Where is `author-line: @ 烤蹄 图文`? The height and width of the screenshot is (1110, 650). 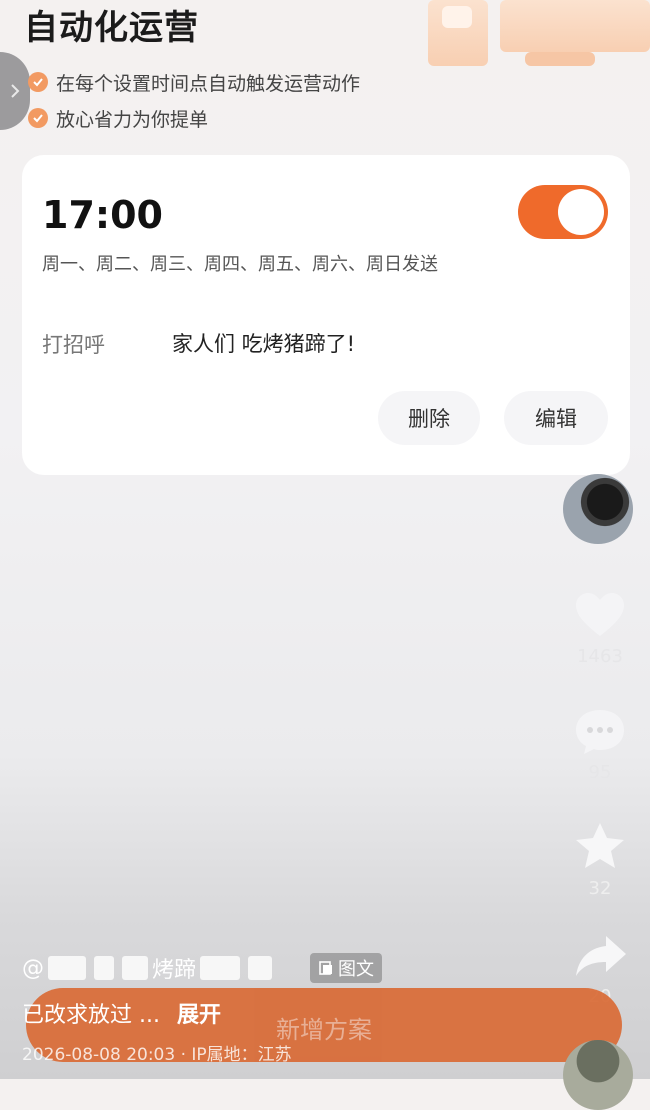 author-line: @ 烤蹄 图文 is located at coordinates (202, 968).